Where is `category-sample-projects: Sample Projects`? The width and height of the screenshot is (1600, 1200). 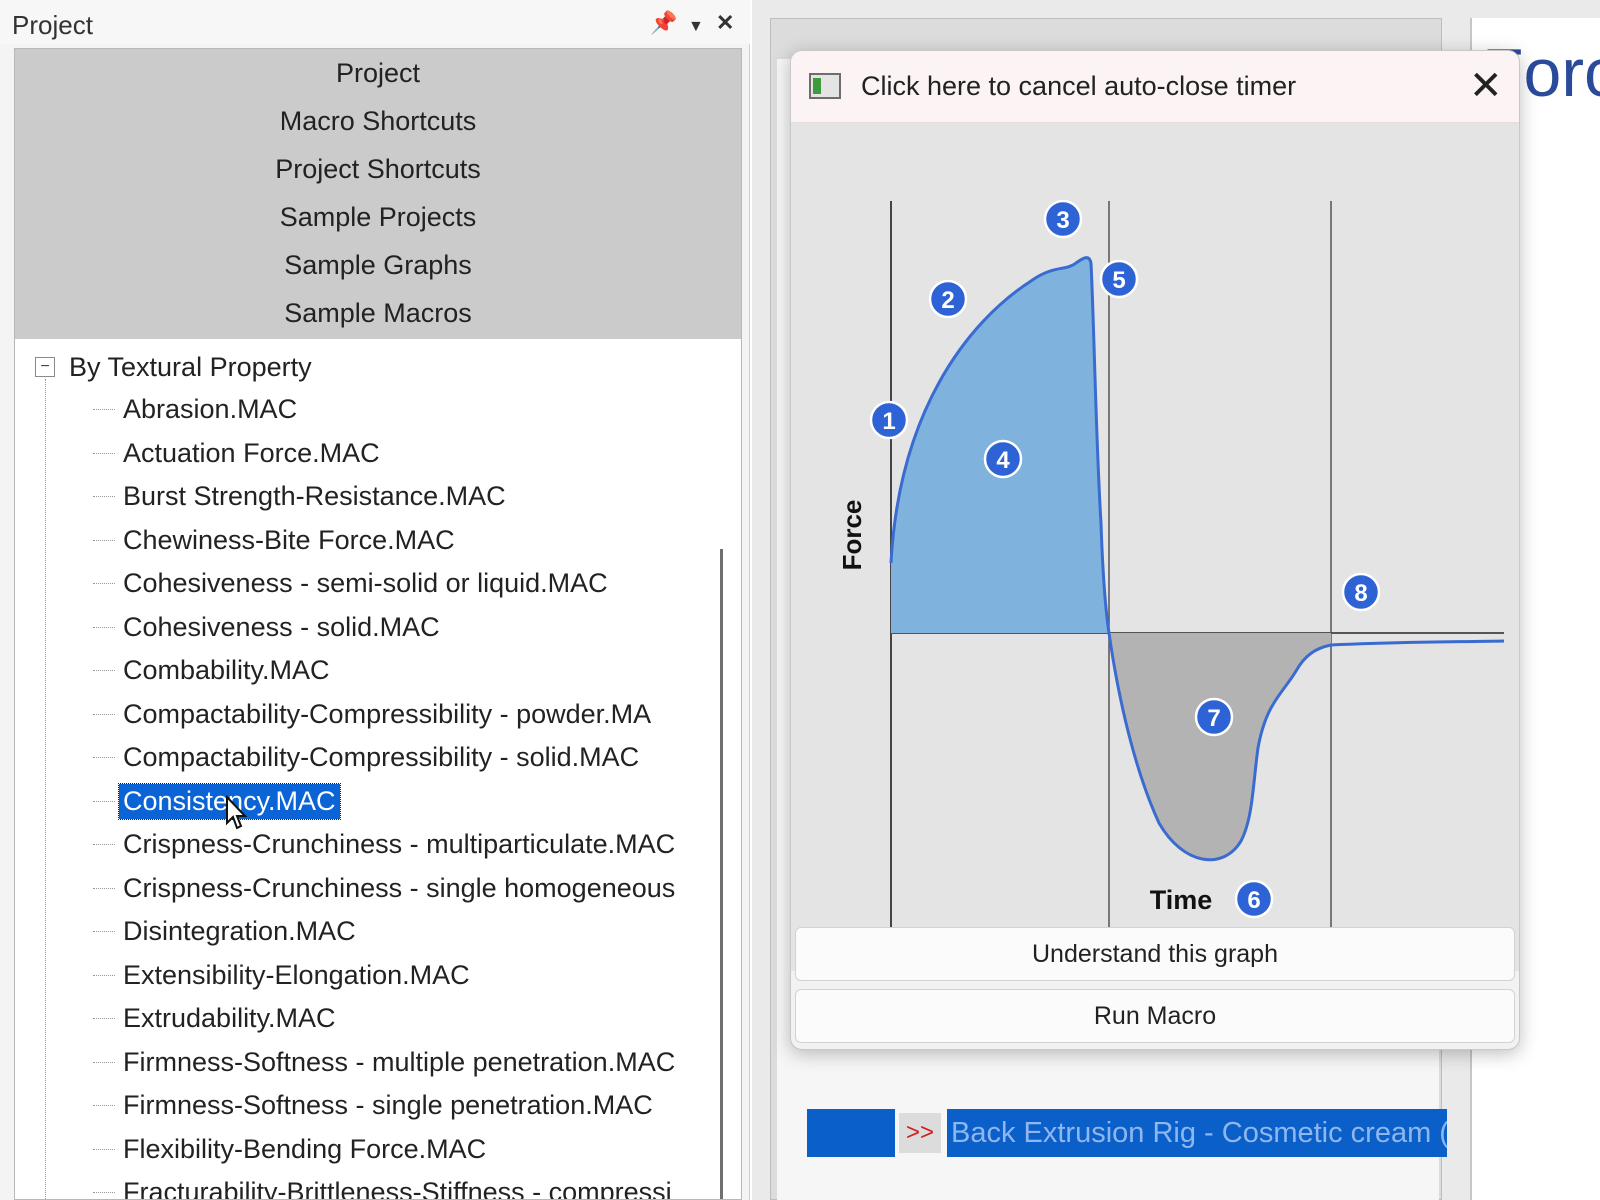 category-sample-projects: Sample Projects is located at coordinates (378, 217).